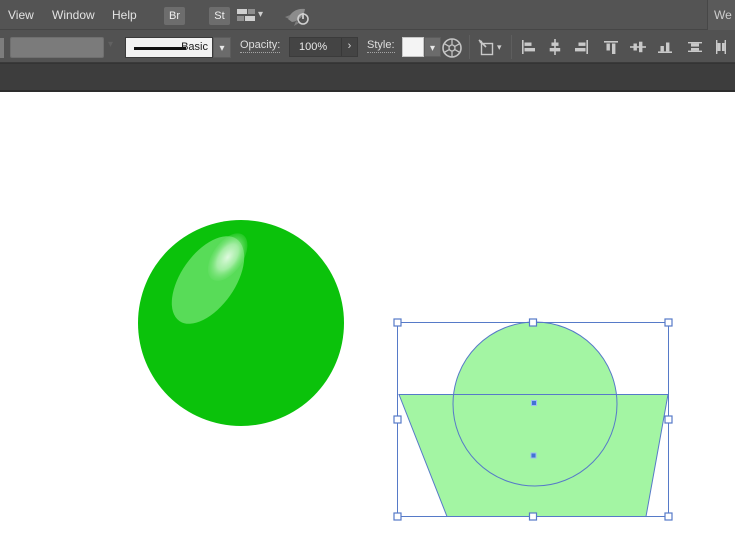  I want to click on opacity-input: 100%, so click(315, 47).